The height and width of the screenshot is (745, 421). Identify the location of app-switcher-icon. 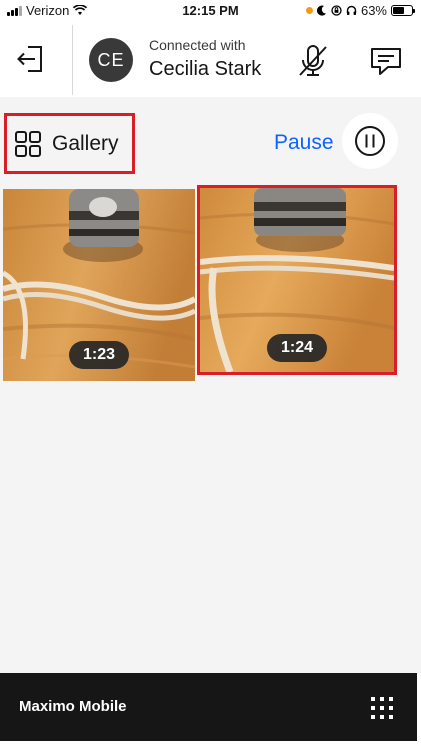
(382, 708).